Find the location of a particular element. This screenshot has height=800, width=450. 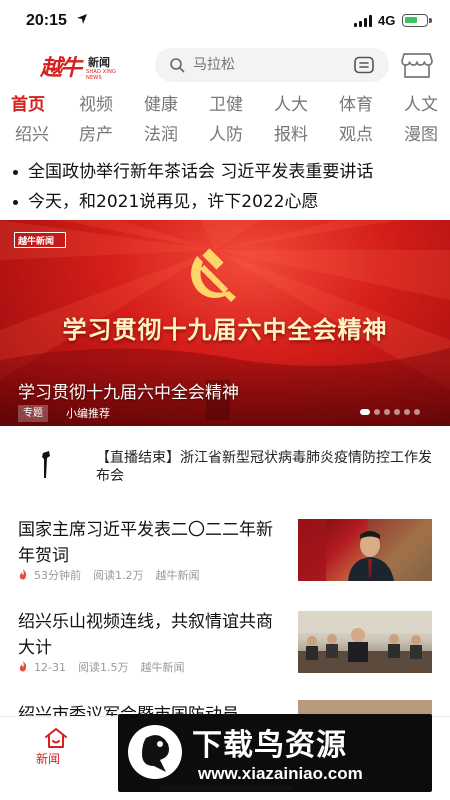

category-tab: 观点 is located at coordinates (356, 132).